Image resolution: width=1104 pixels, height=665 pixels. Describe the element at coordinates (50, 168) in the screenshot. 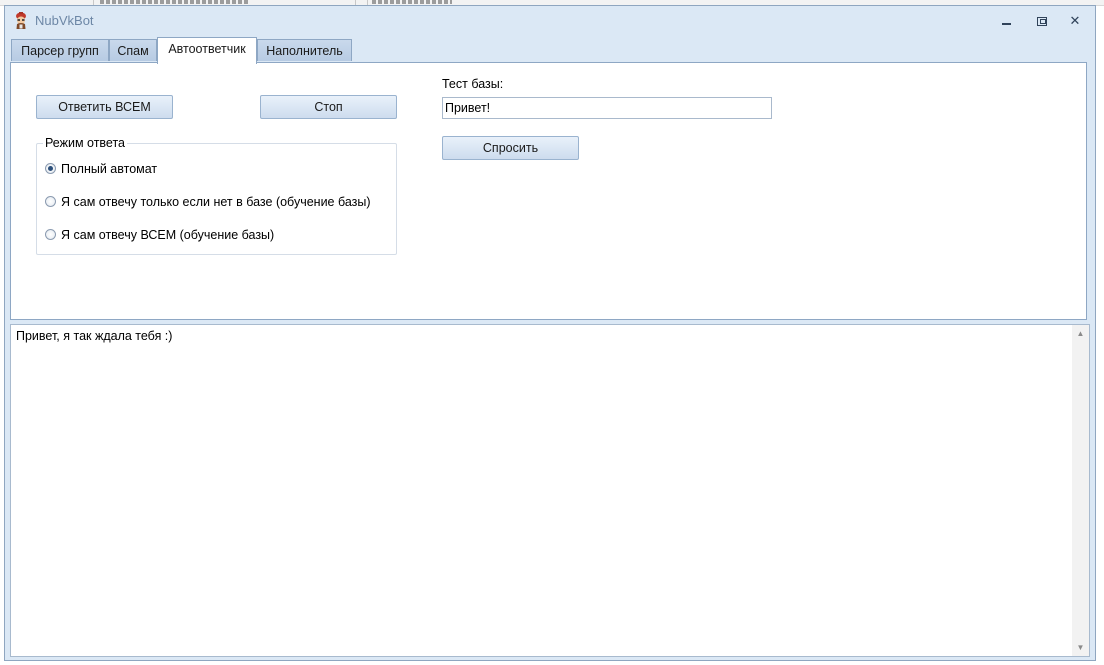

I see `radio-checked-icon` at that location.